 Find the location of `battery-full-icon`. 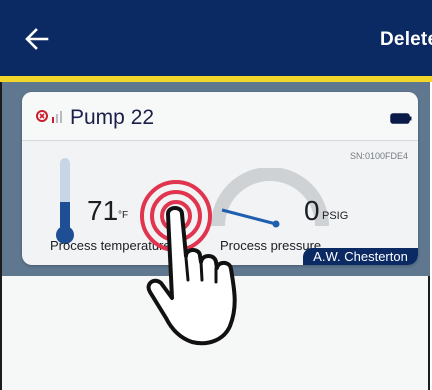

battery-full-icon is located at coordinates (401, 118).